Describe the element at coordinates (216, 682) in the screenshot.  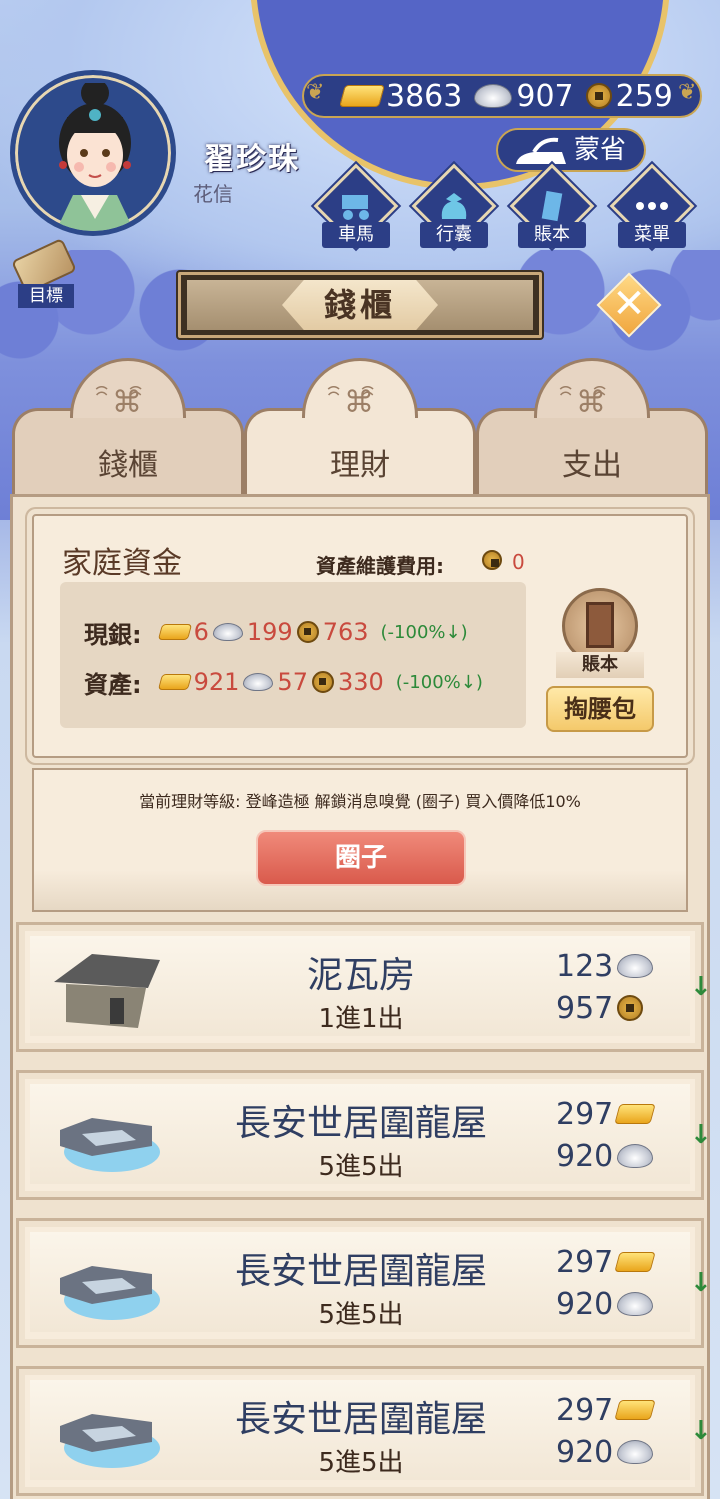
I see `asset-gold: 921` at that location.